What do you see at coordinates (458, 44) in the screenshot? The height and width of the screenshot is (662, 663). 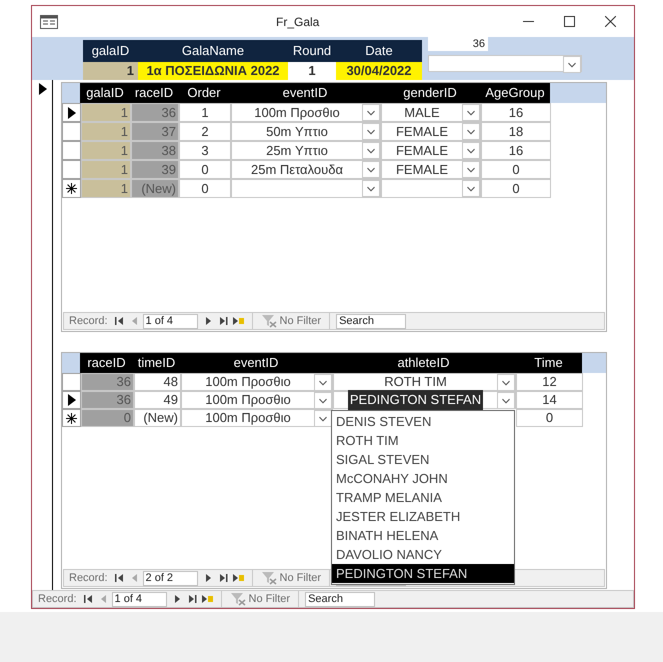 I see `race-id-field: 36` at bounding box center [458, 44].